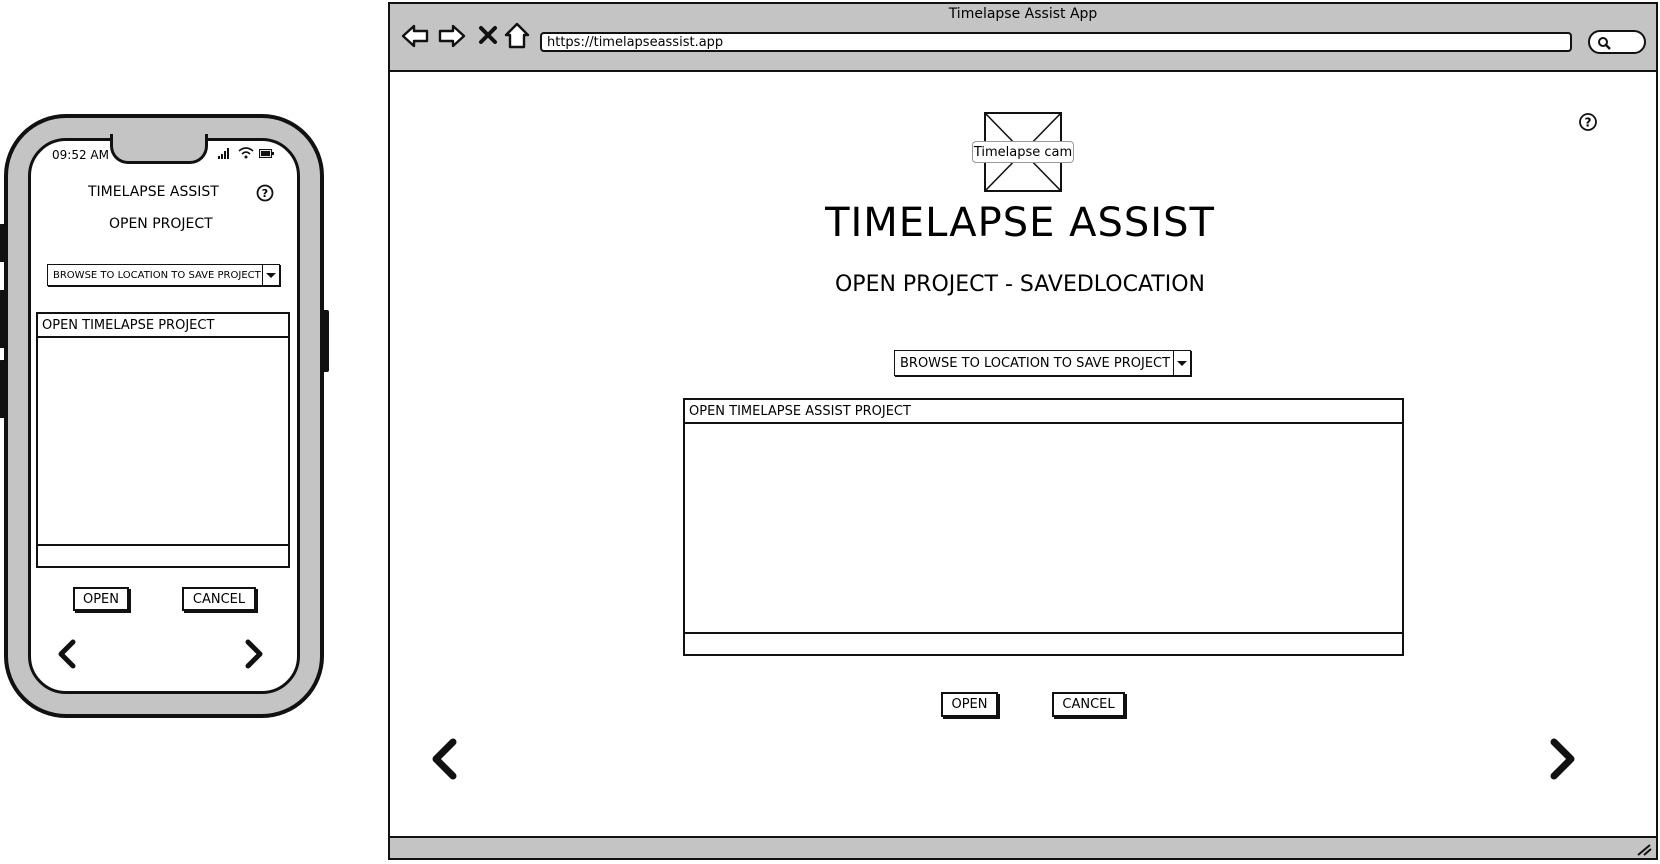  Describe the element at coordinates (161, 224) in the screenshot. I see `phone-screen-title: OPEN PROJECT` at that location.